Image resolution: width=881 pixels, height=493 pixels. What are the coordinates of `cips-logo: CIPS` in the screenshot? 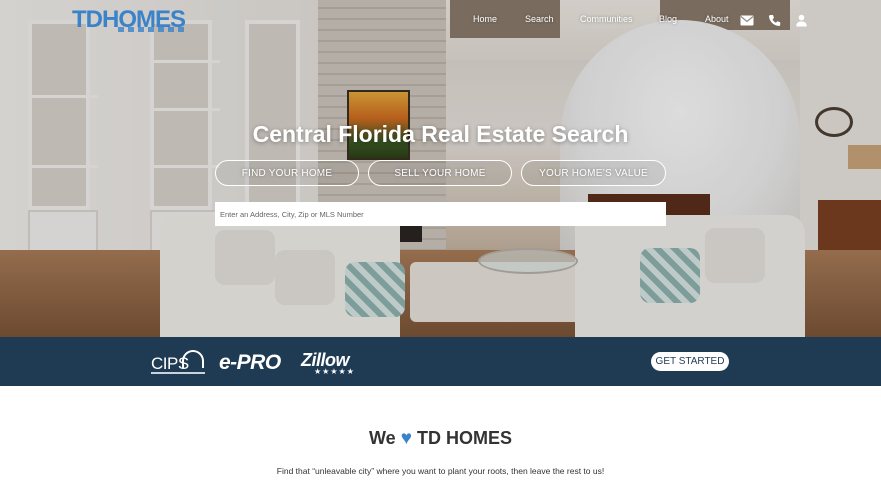 It's located at (179, 363).